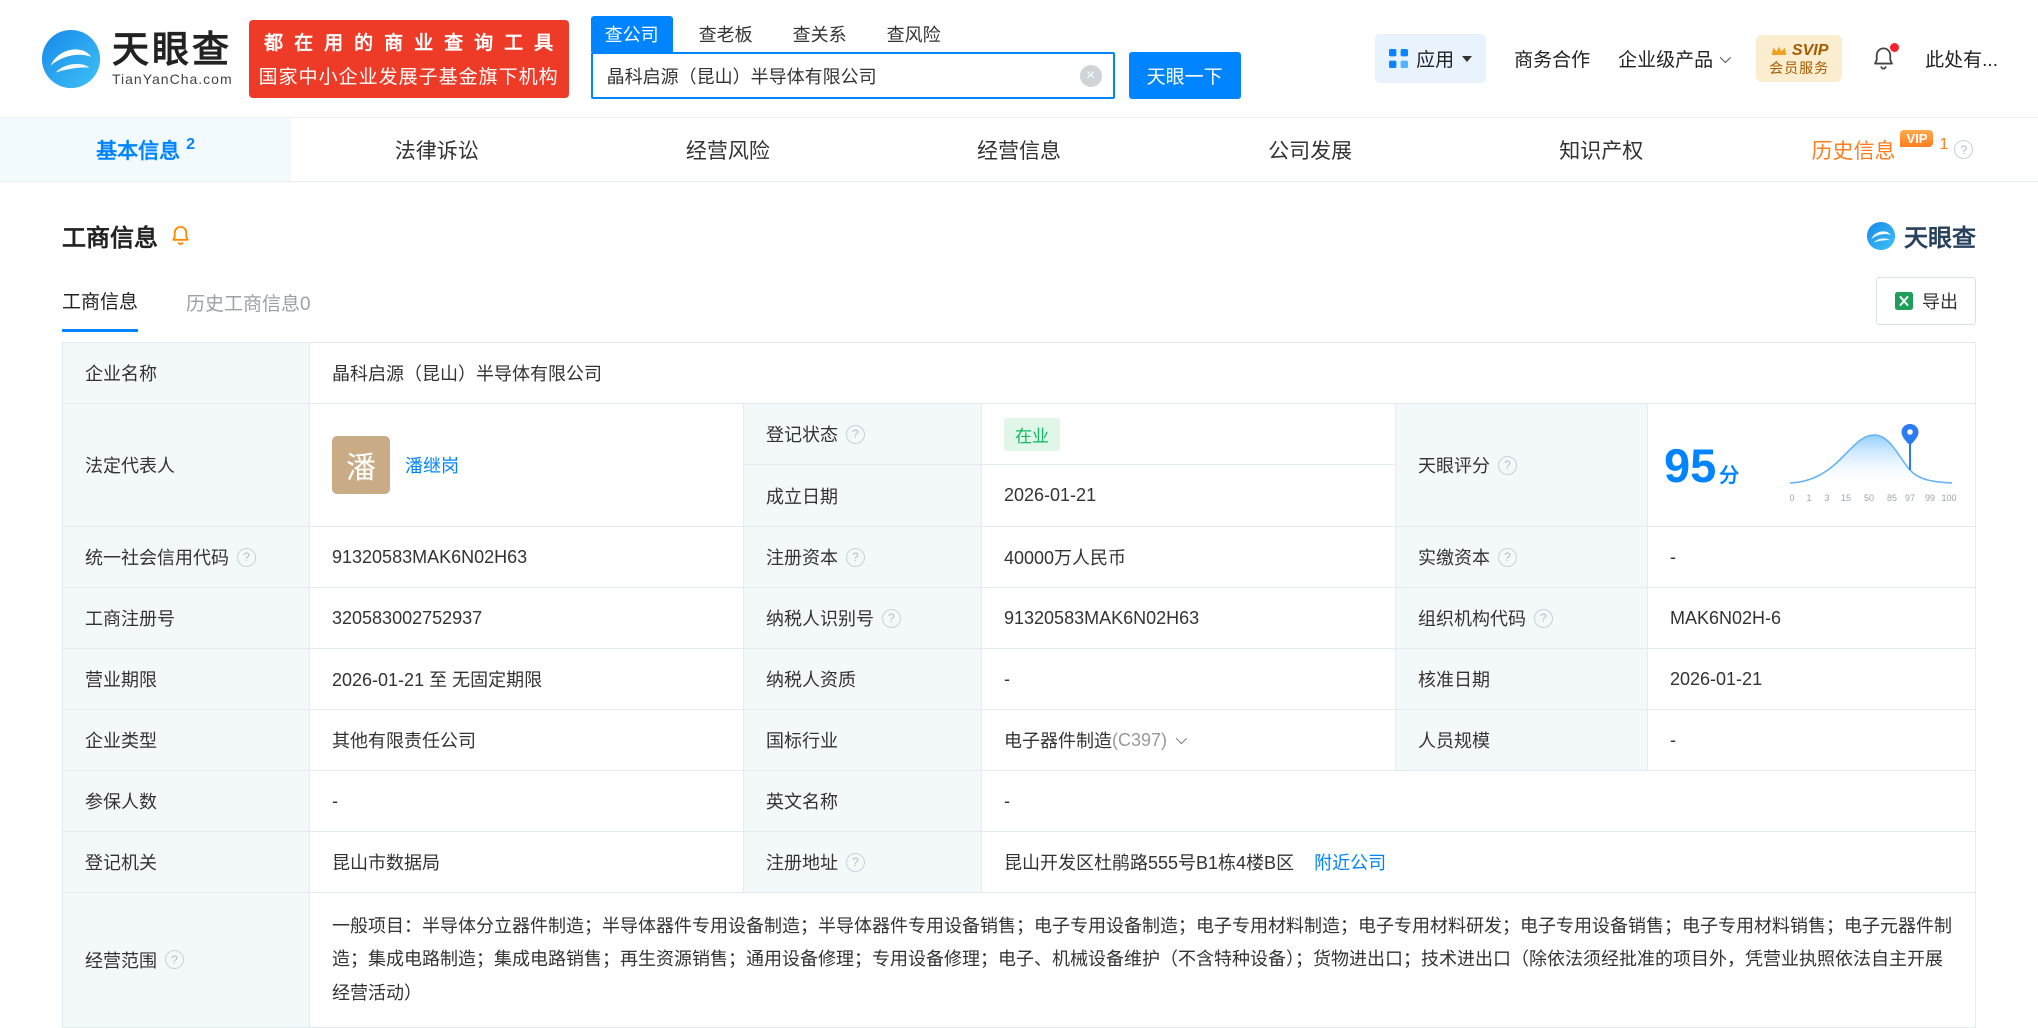  I want to click on tab-label: 公司发展, so click(1310, 151).